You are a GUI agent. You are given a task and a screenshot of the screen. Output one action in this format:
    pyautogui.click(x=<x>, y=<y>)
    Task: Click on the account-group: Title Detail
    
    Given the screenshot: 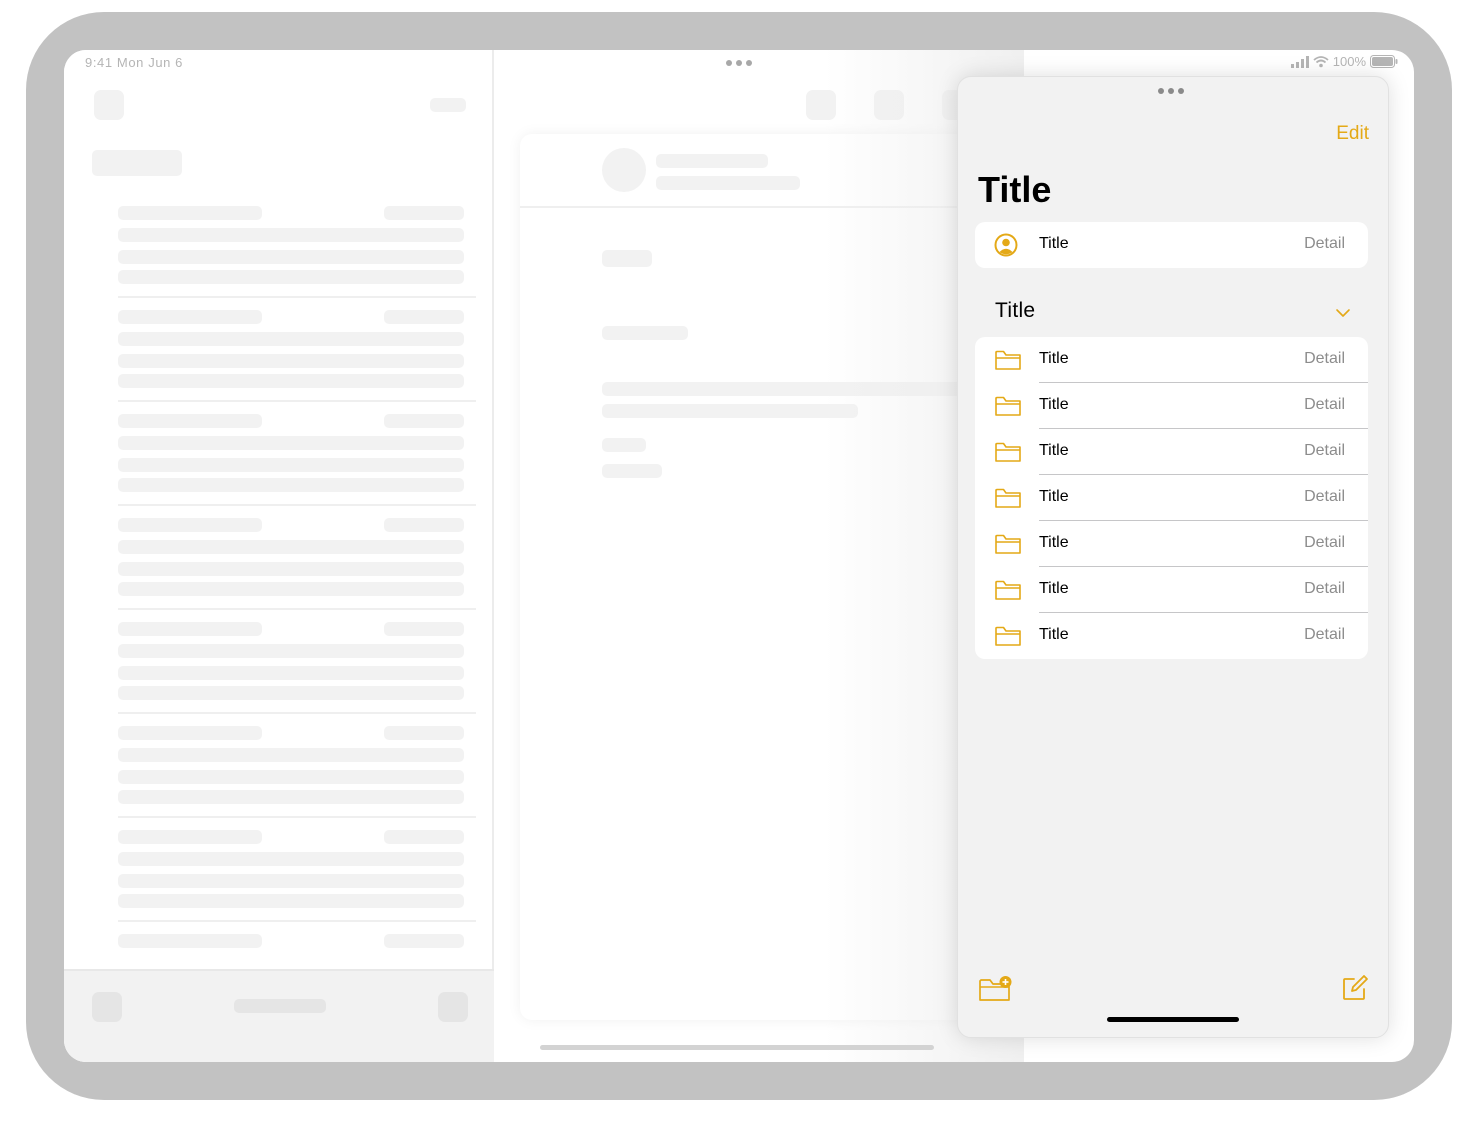 What is the action you would take?
    pyautogui.click(x=1171, y=245)
    